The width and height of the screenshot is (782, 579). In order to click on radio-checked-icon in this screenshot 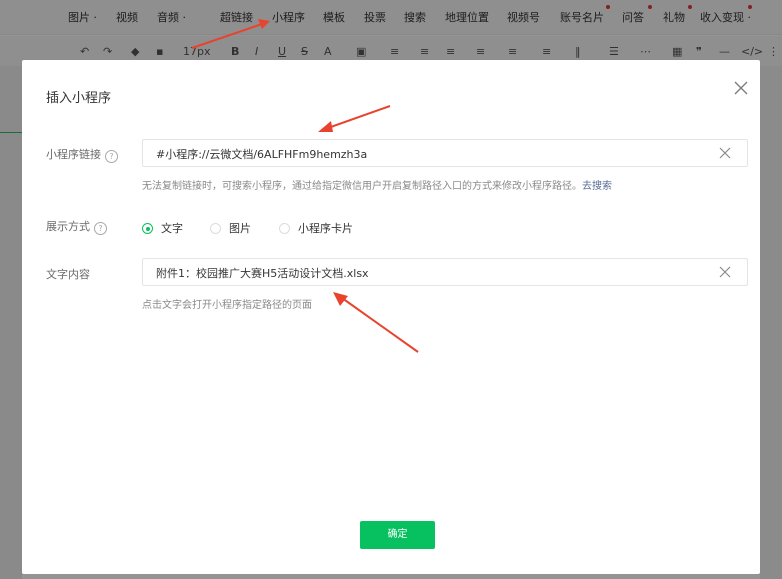, I will do `click(147, 228)`.